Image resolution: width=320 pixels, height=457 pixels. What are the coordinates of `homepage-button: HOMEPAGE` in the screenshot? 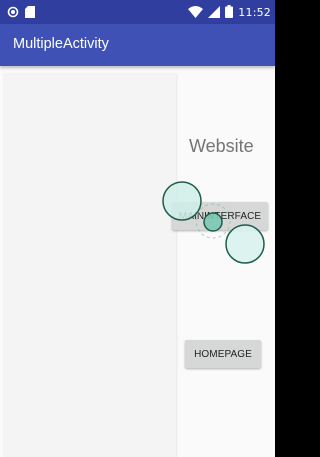 It's located at (223, 354).